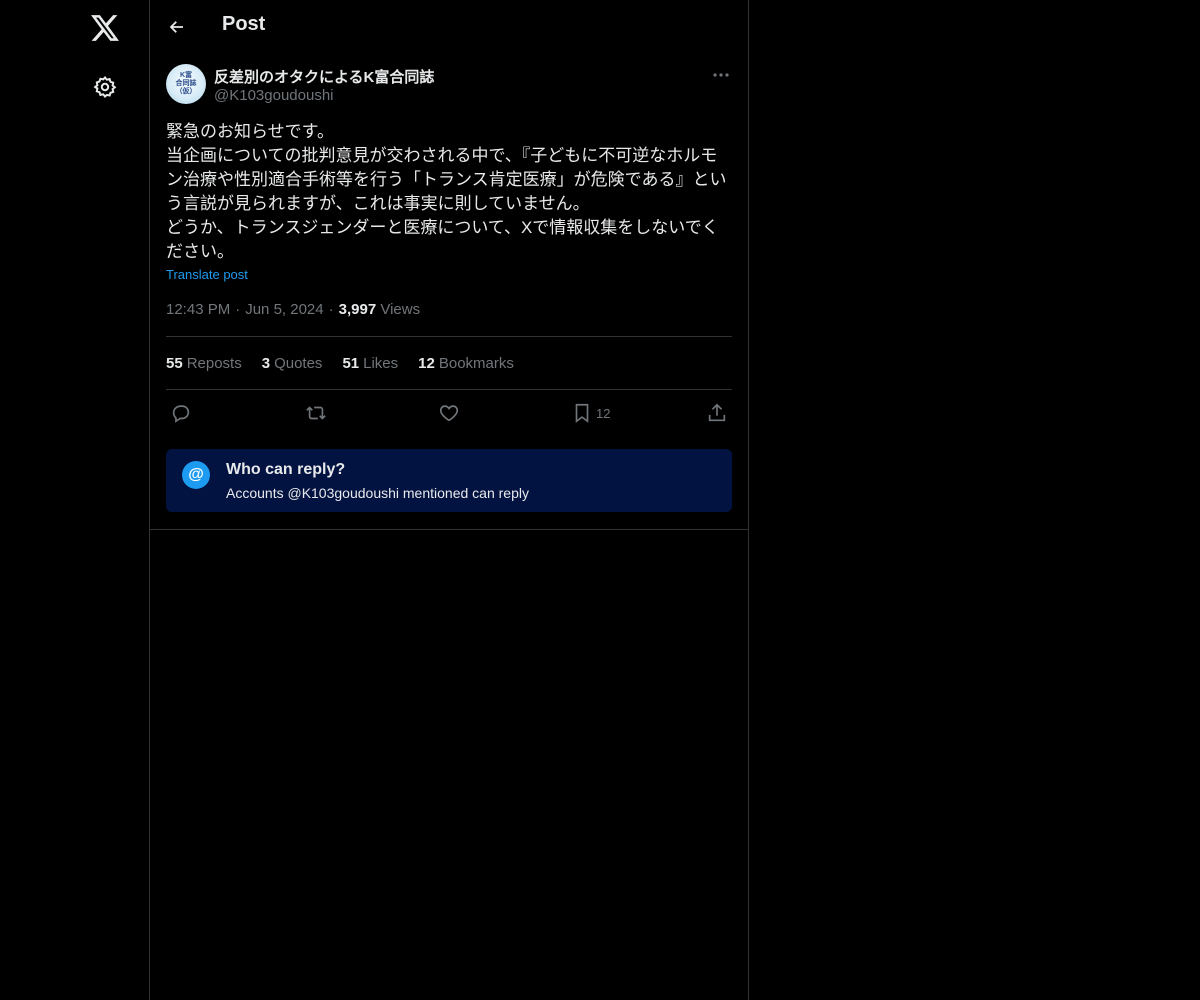 Image resolution: width=1200 pixels, height=1000 pixels. I want to click on repost-icon, so click(316, 413).